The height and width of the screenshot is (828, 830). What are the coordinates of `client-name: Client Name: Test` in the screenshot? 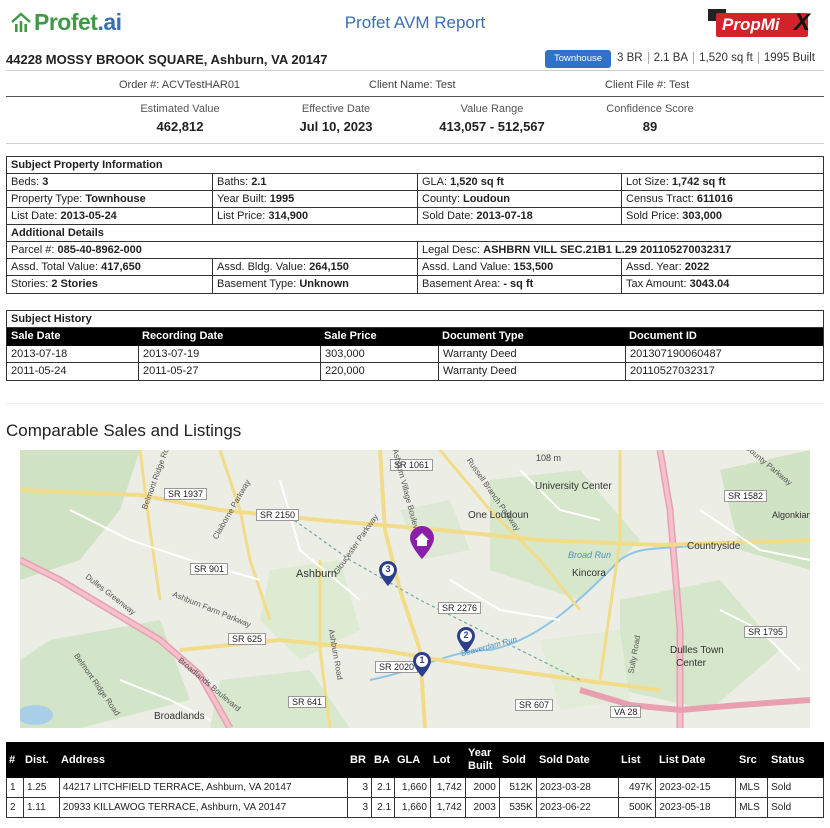 It's located at (412, 85).